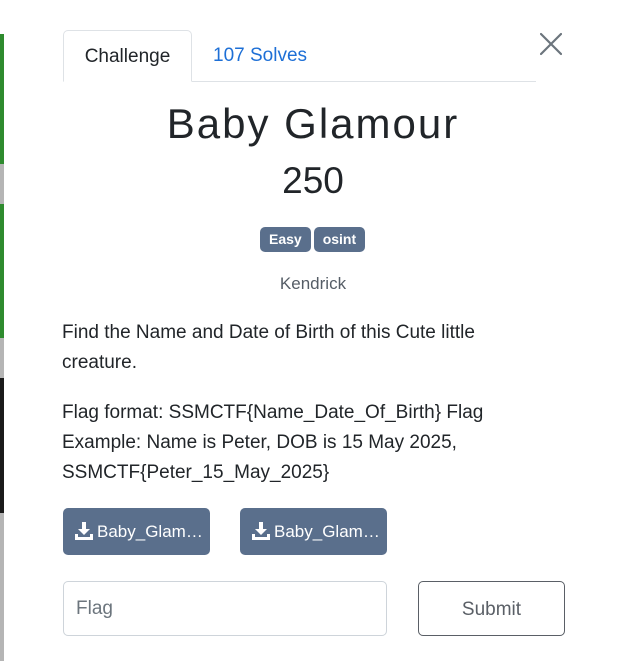 The image size is (626, 661). What do you see at coordinates (260, 55) in the screenshot?
I see `tab-solves: 107 Solves` at bounding box center [260, 55].